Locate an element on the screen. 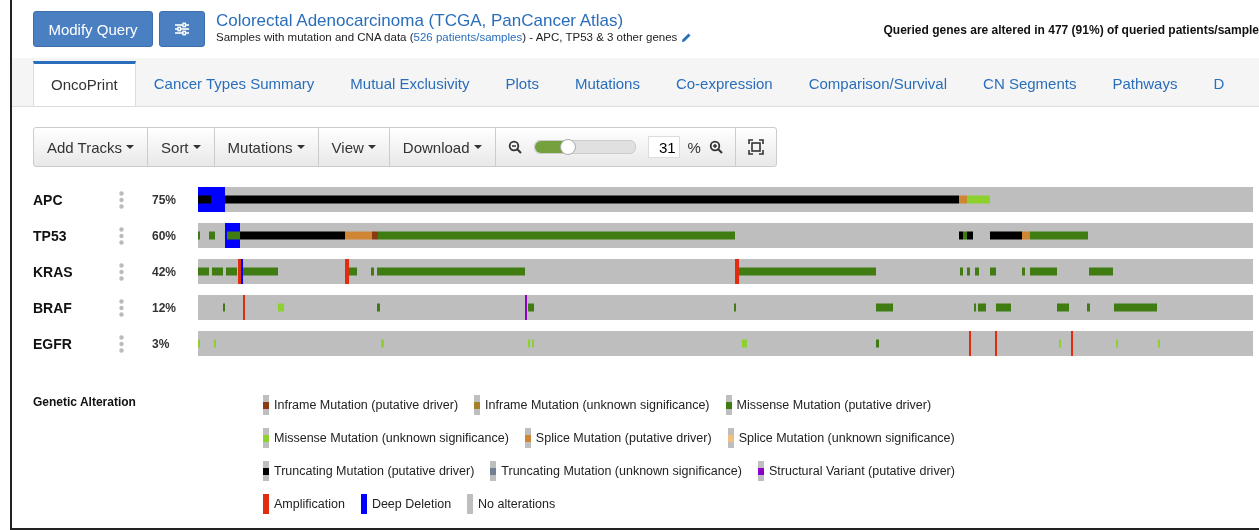 The width and height of the screenshot is (1259, 530). tab: Mutations is located at coordinates (607, 83).